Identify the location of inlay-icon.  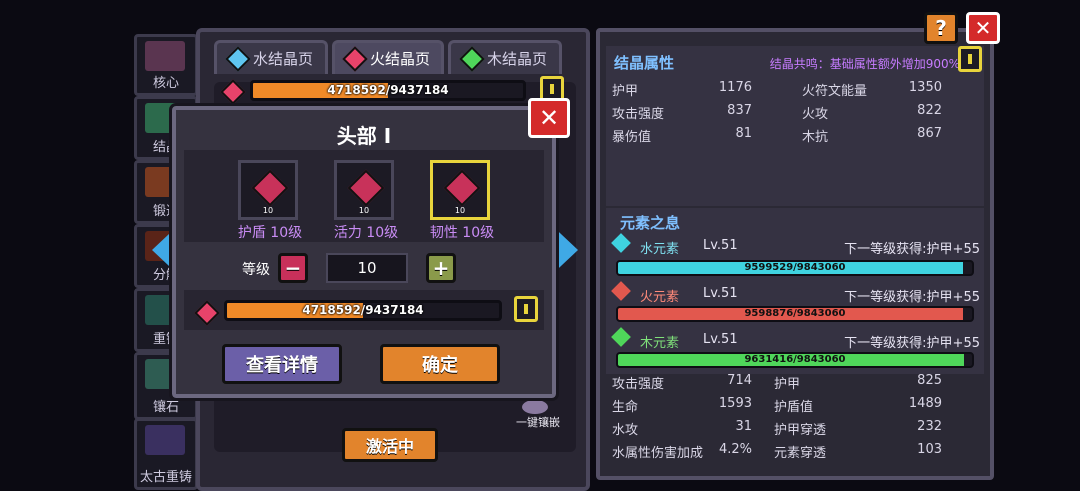
(535, 407).